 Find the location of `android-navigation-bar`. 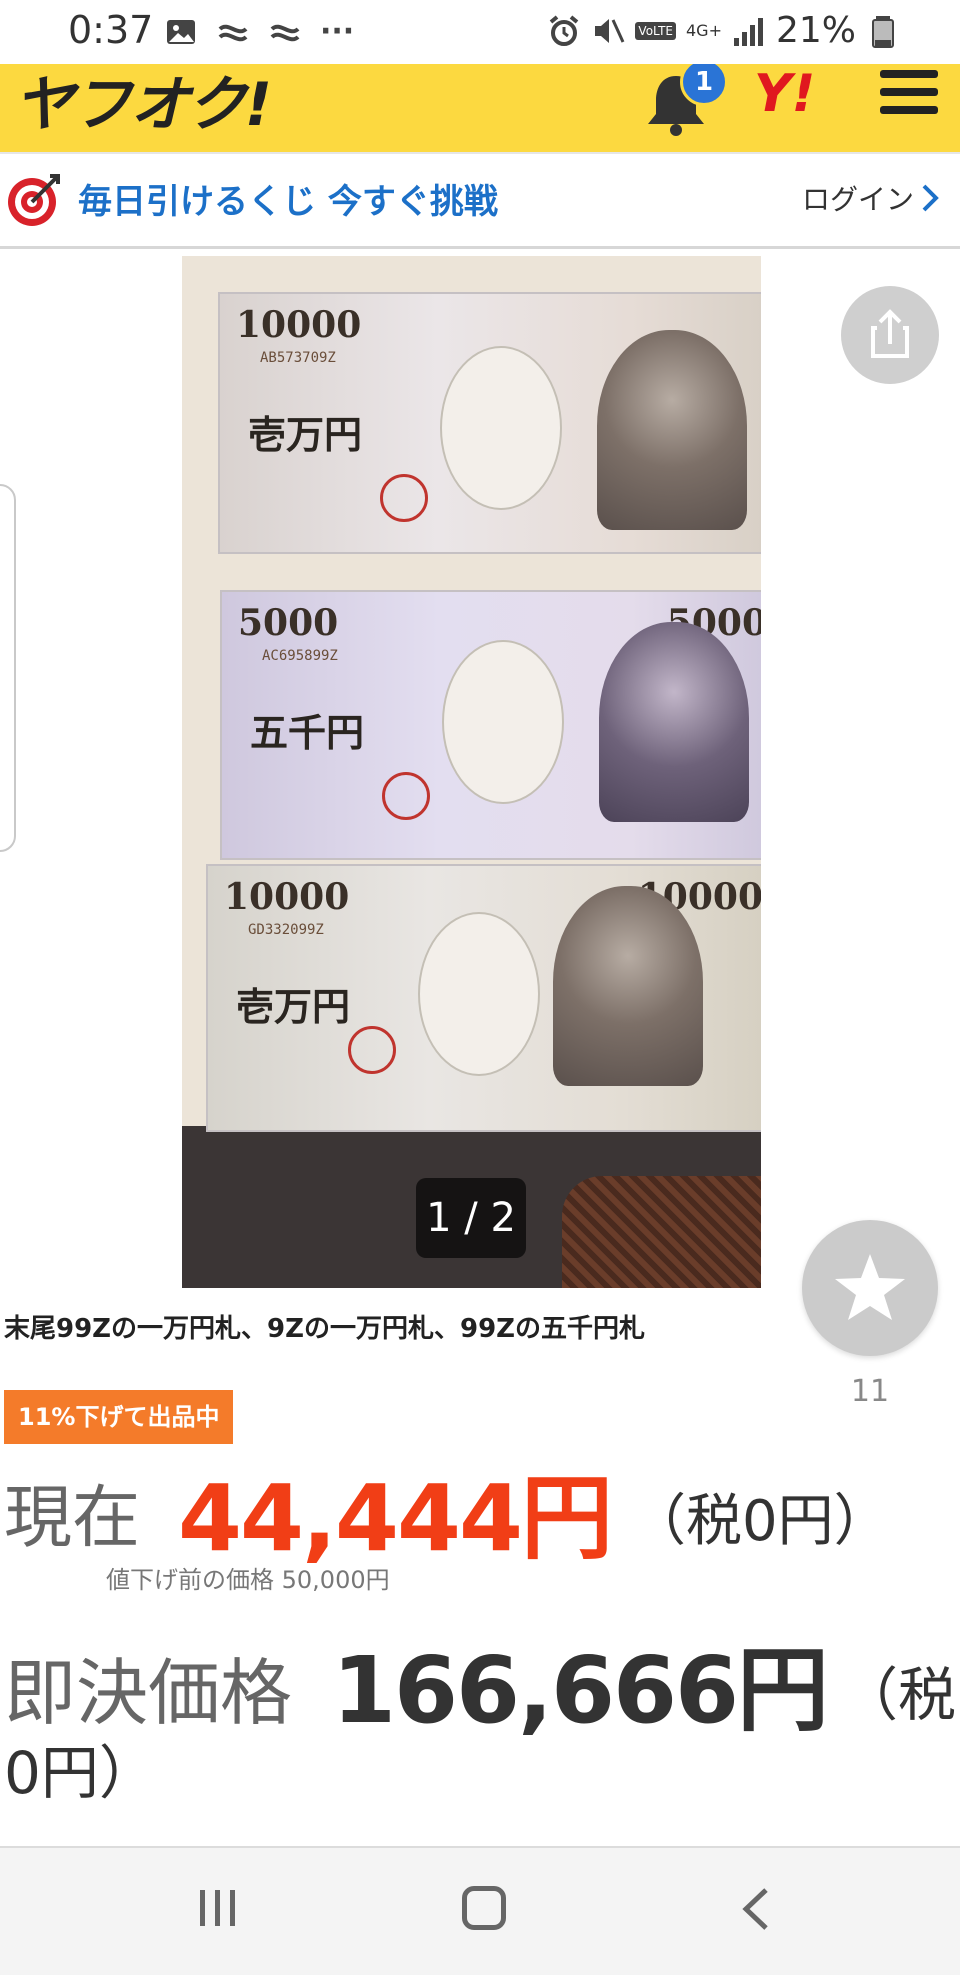

android-navigation-bar is located at coordinates (480, 1910).